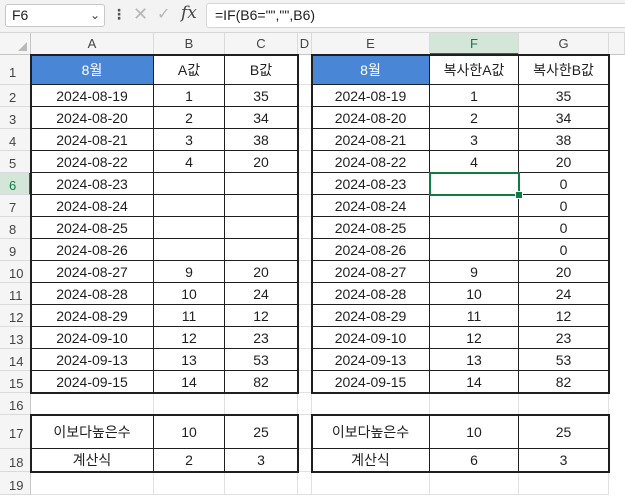 The width and height of the screenshot is (625, 499). Describe the element at coordinates (92, 228) in the screenshot. I see `data-cell: 2024-08-25` at that location.